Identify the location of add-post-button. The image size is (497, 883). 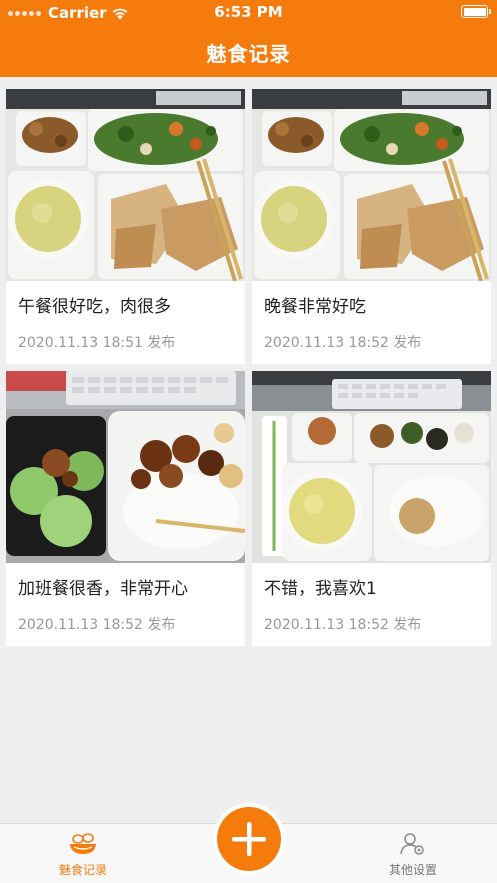
(249, 839).